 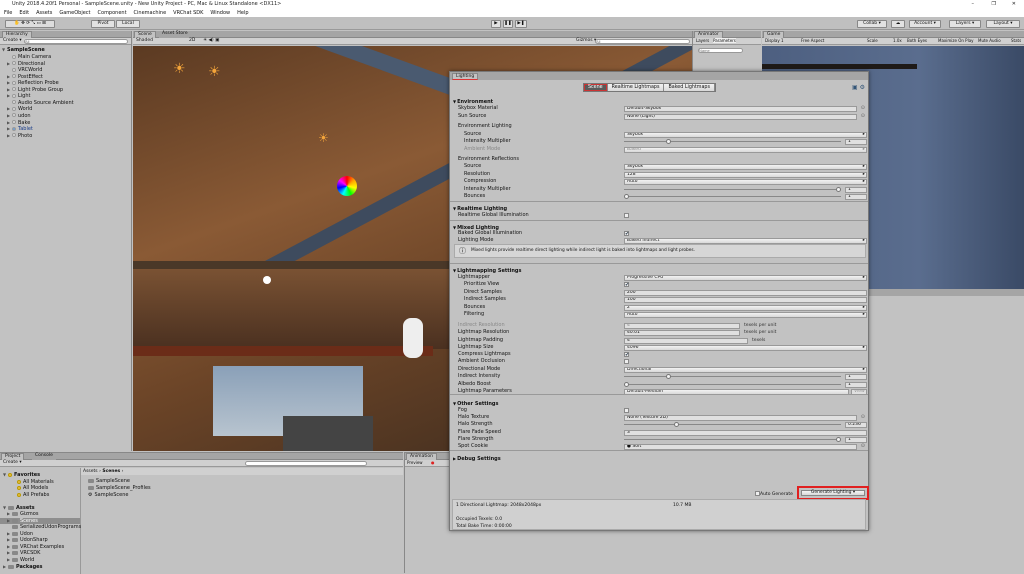 I want to click on tab-game: Game, so click(x=774, y=34).